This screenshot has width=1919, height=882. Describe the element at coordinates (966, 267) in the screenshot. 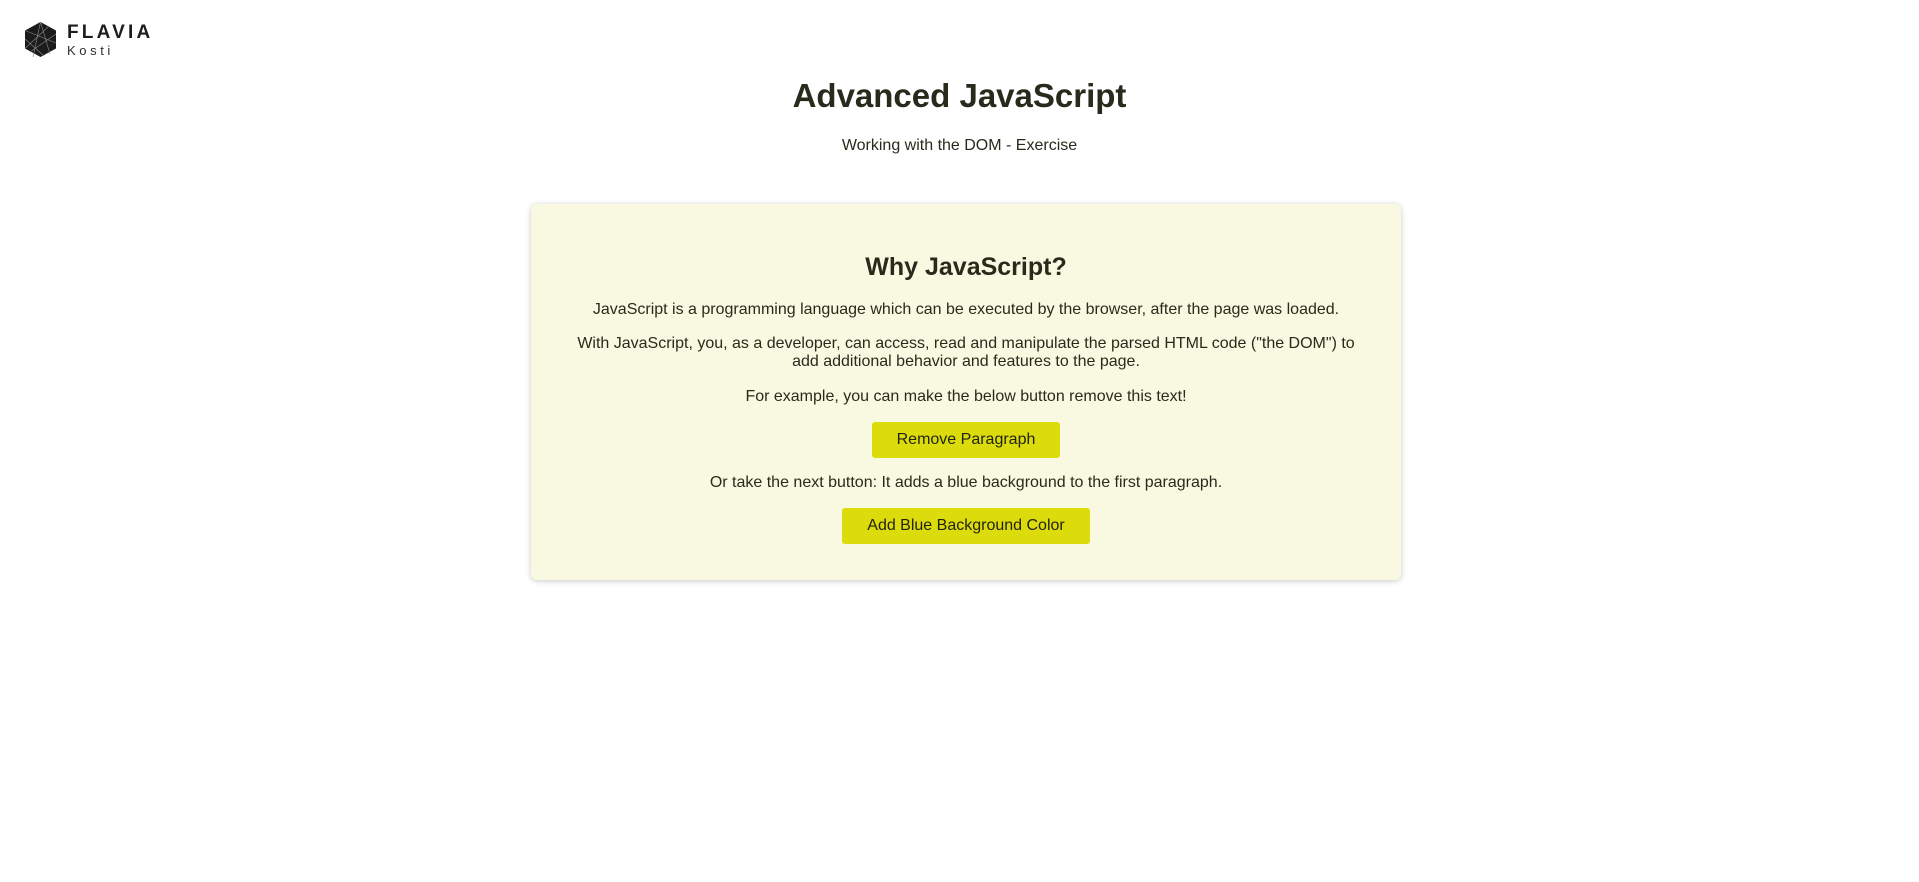

I see `card-title: Why JavaScript?` at that location.